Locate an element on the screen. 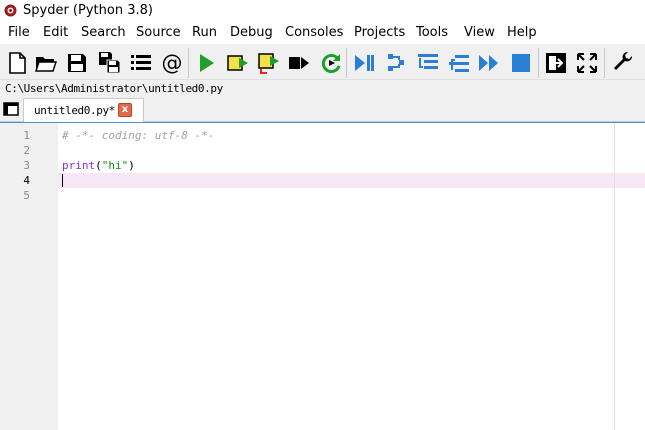  title-bar: Spyder (Python 3.8) is located at coordinates (322, 11).